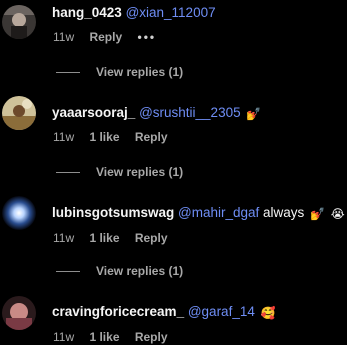 The height and width of the screenshot is (345, 347). I want to click on comment-text: always, so click(284, 212).